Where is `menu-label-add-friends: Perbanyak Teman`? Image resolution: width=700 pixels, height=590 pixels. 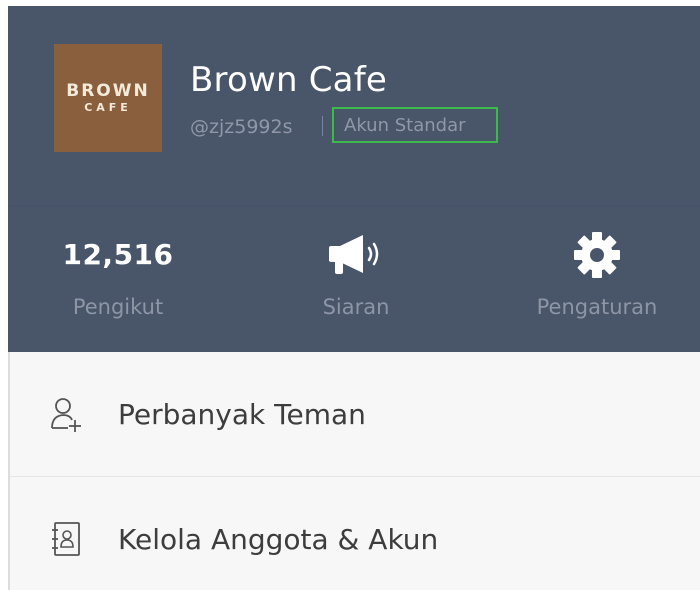
menu-label-add-friends: Perbanyak Teman is located at coordinates (242, 414).